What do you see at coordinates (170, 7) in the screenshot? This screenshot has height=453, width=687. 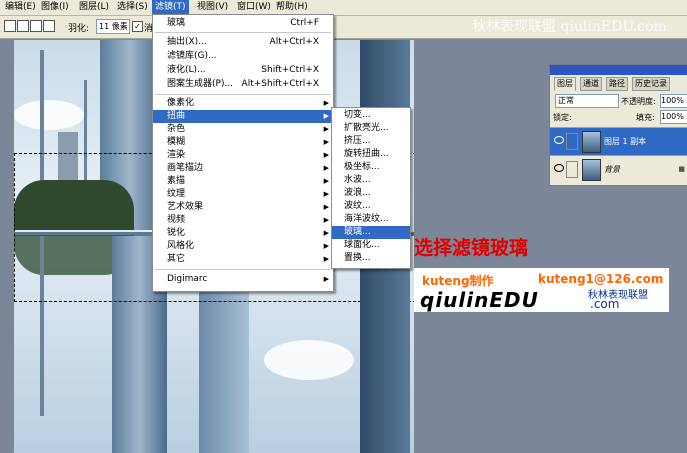 I see `menu-filter: 滤镜(T)` at bounding box center [170, 7].